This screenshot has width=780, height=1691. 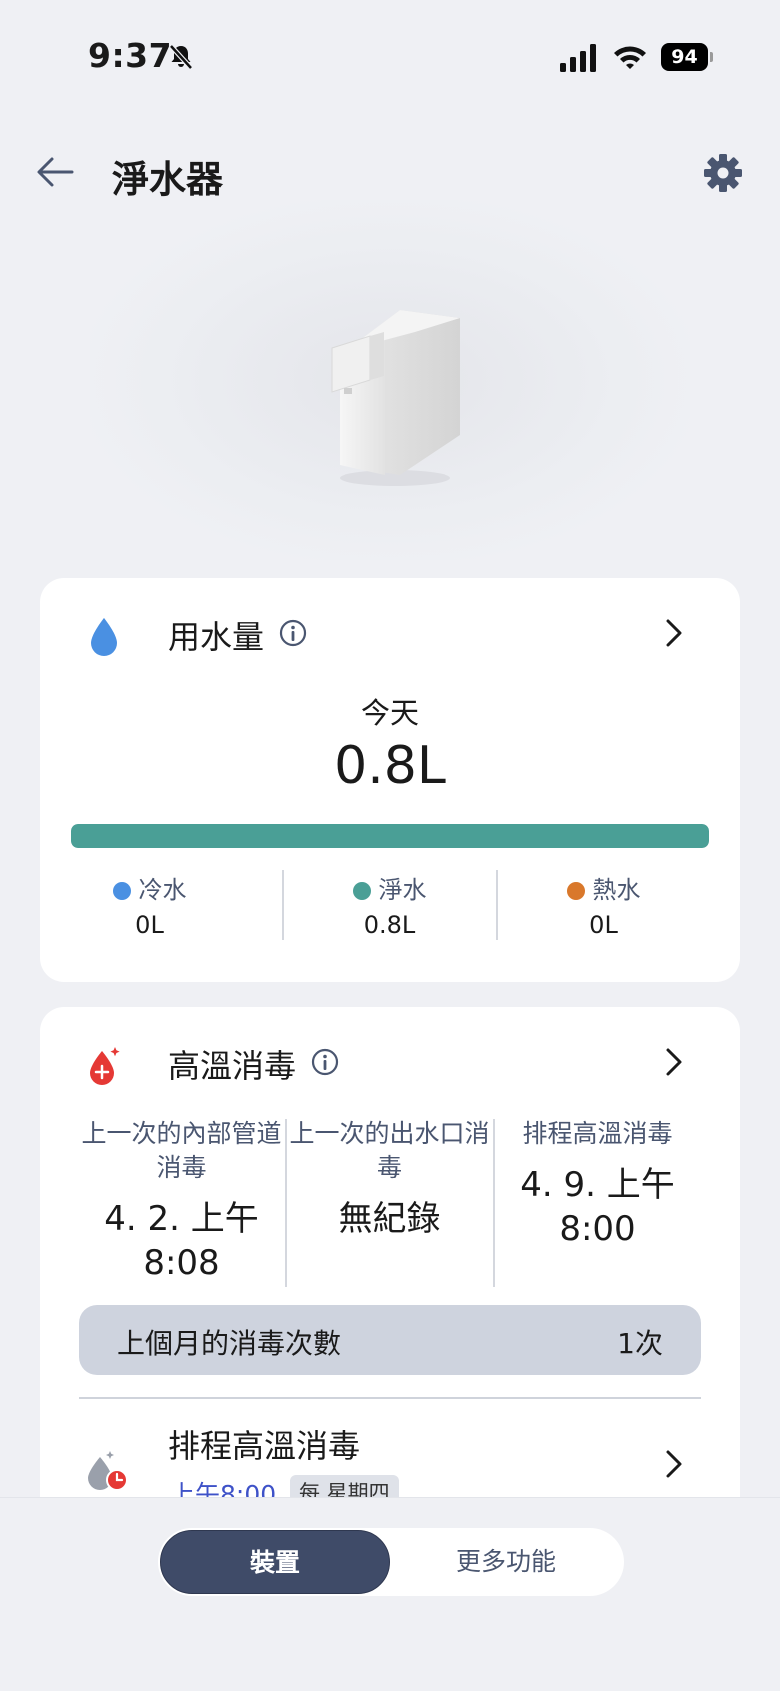 I want to click on legend-label: 淨水, so click(x=402, y=890).